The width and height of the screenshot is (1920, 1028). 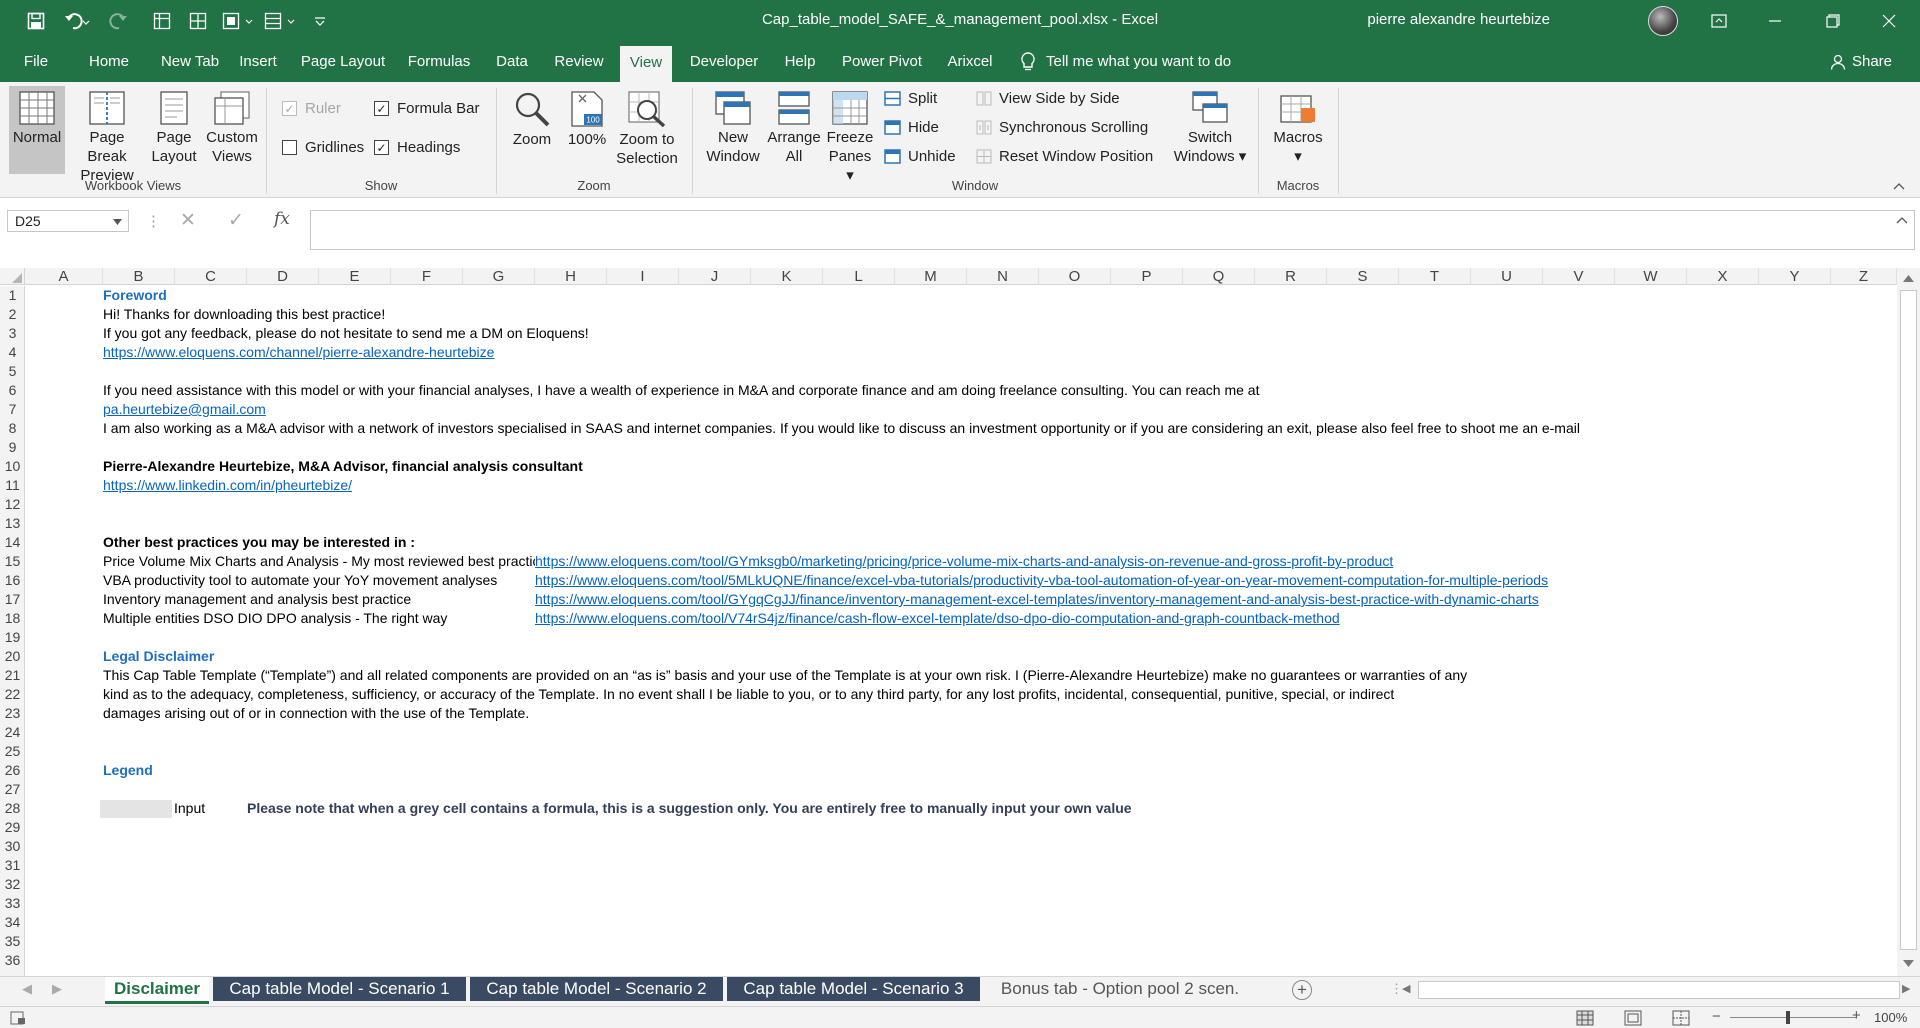 What do you see at coordinates (12, 371) in the screenshot?
I see `row-header: 5` at bounding box center [12, 371].